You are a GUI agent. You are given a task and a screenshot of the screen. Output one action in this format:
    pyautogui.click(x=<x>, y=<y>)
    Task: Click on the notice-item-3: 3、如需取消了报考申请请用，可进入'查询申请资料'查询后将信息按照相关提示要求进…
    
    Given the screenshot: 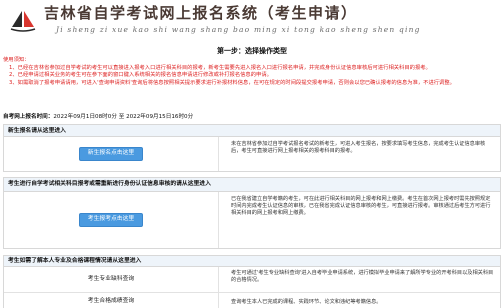 What is the action you would take?
    pyautogui.click(x=232, y=82)
    